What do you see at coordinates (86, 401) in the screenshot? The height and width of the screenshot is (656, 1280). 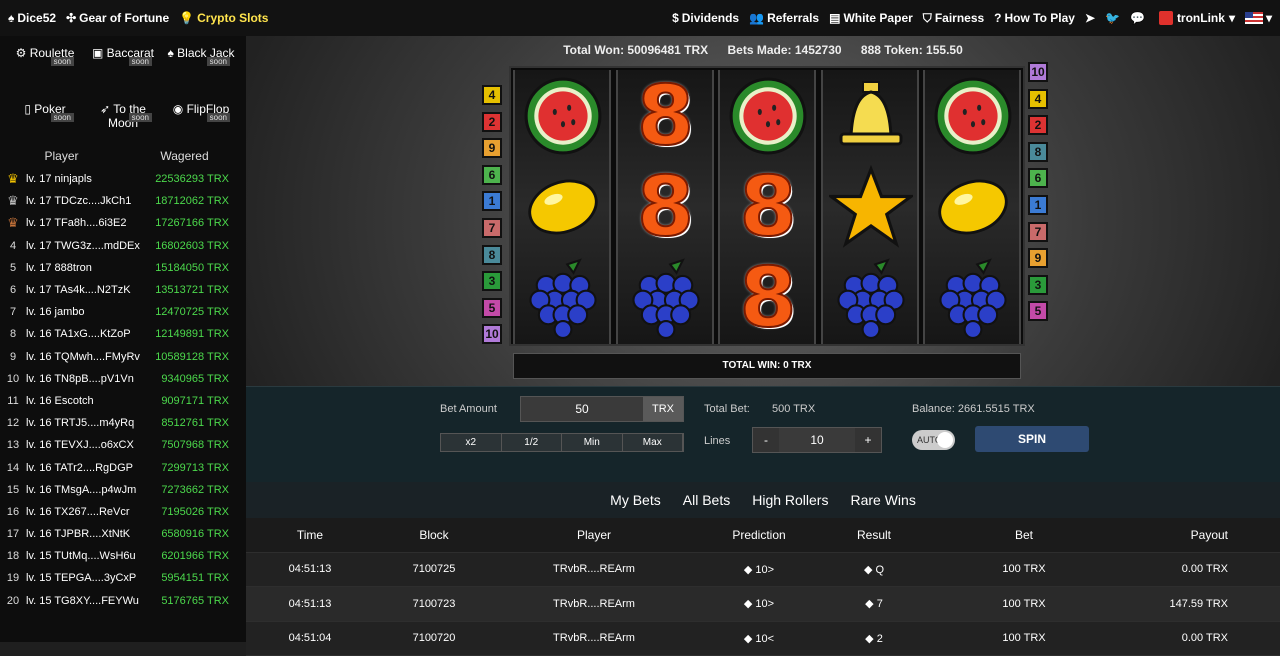 I see `player-name: lv. 16 Escotch` at bounding box center [86, 401].